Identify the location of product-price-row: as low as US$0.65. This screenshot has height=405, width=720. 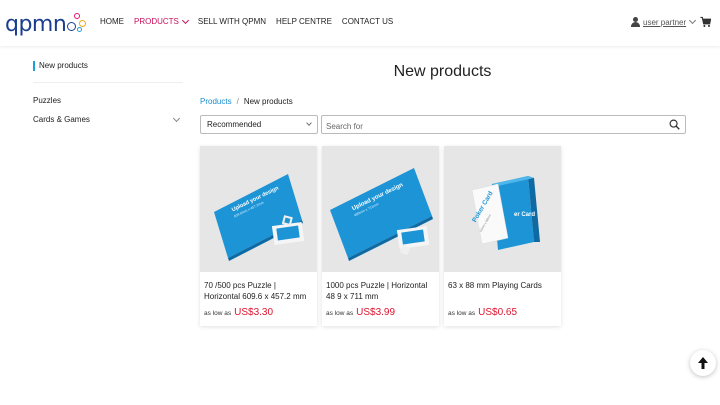
(482, 312).